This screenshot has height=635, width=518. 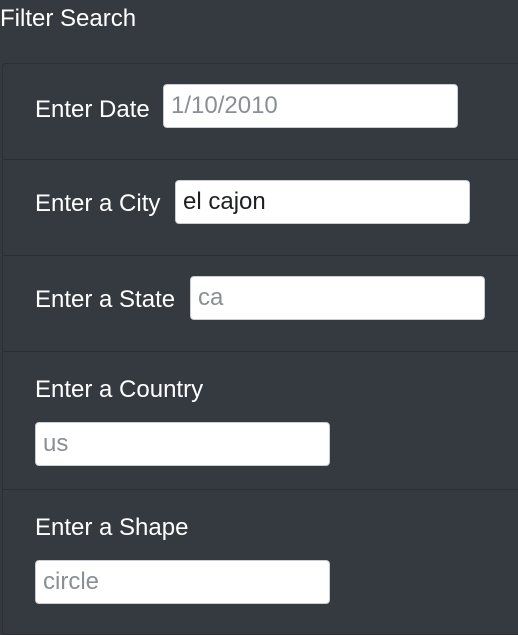 What do you see at coordinates (322, 202) in the screenshot?
I see `city-input` at bounding box center [322, 202].